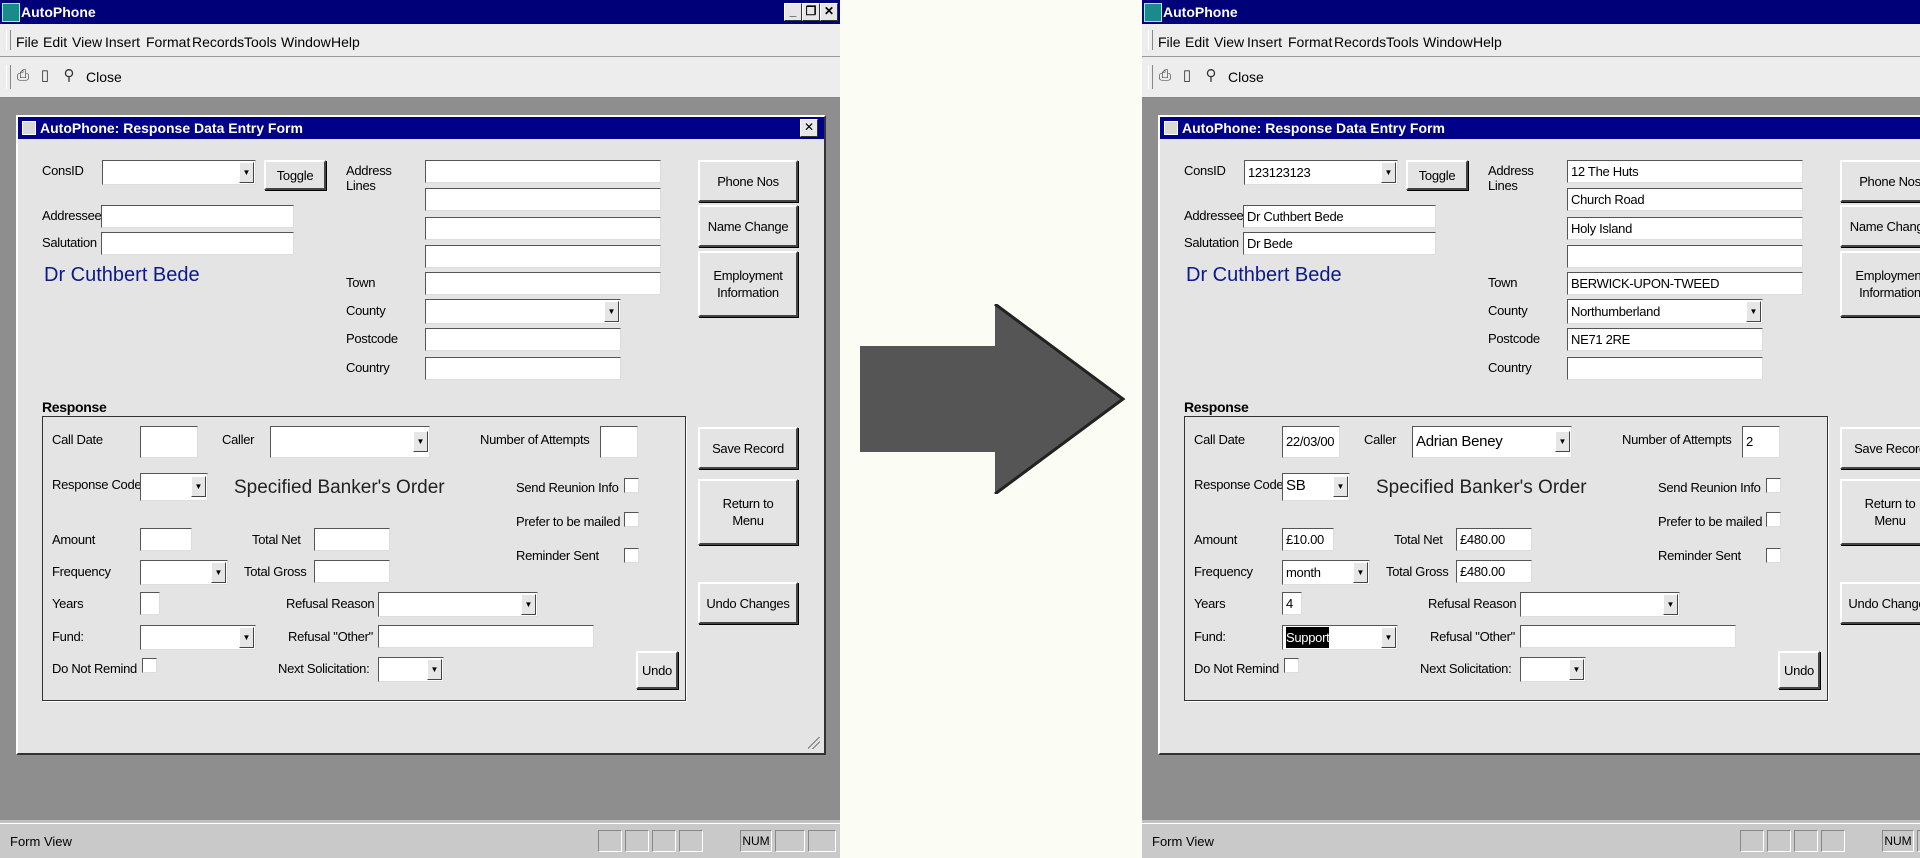  Describe the element at coordinates (631, 485) in the screenshot. I see `send-reunion-checkbox` at that location.